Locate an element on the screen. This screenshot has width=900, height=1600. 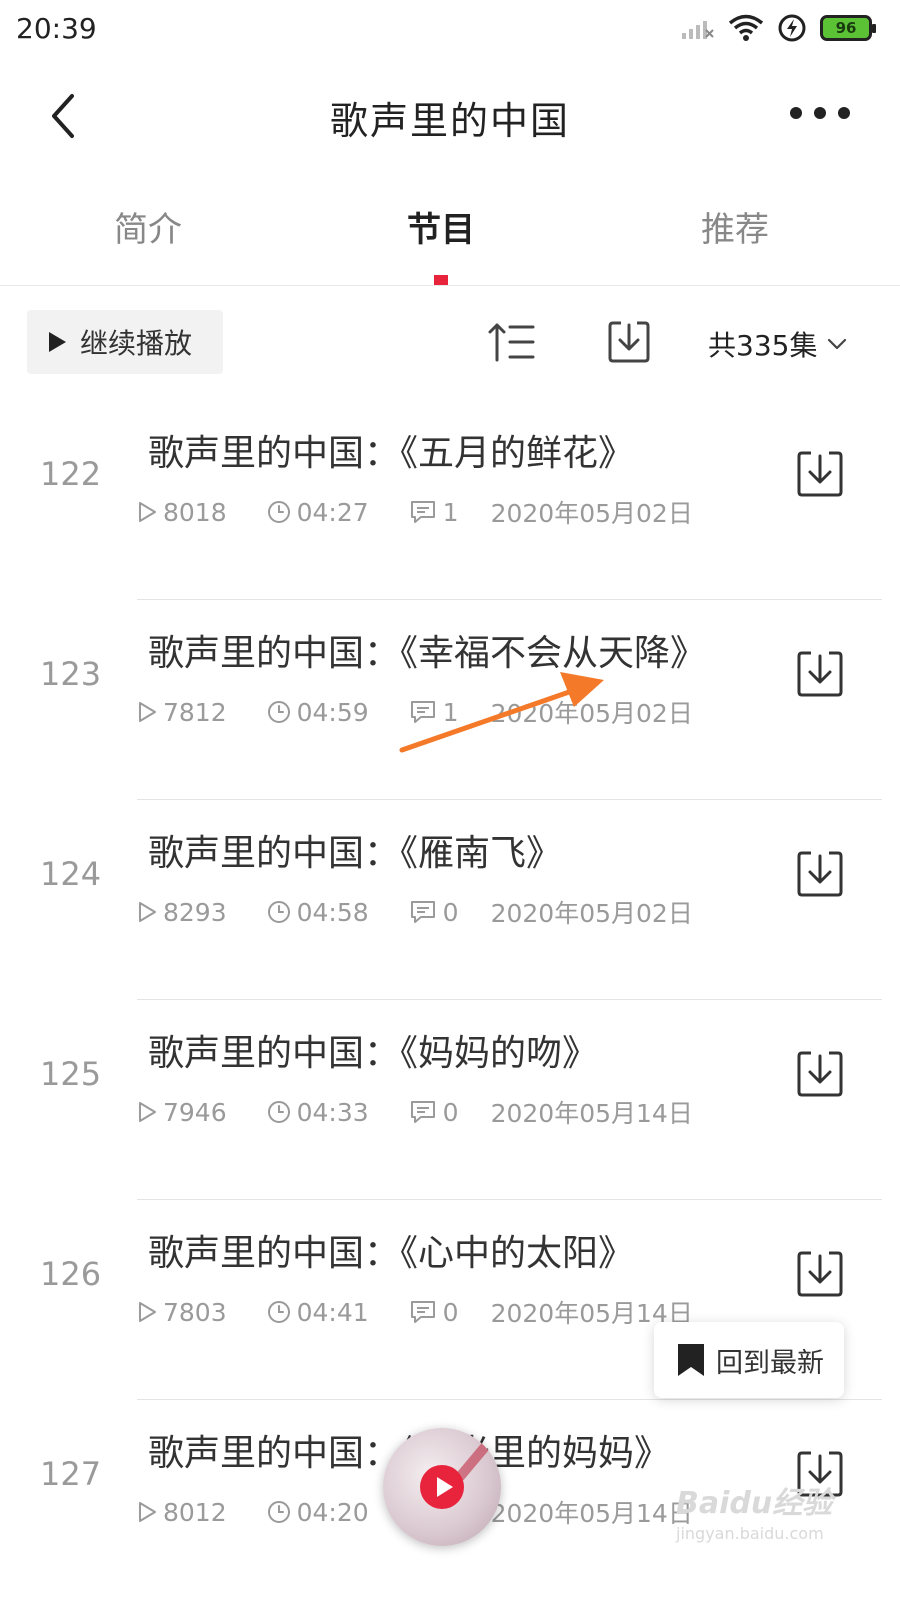
play-count-value: 7946 is located at coordinates (195, 1112).